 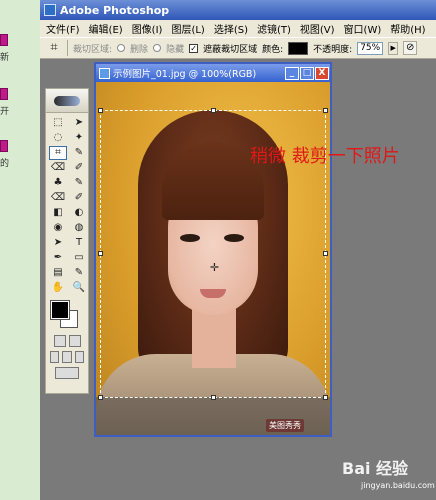 What do you see at coordinates (79, 258) in the screenshot?
I see `tool-button-19-icon: ▭` at bounding box center [79, 258].